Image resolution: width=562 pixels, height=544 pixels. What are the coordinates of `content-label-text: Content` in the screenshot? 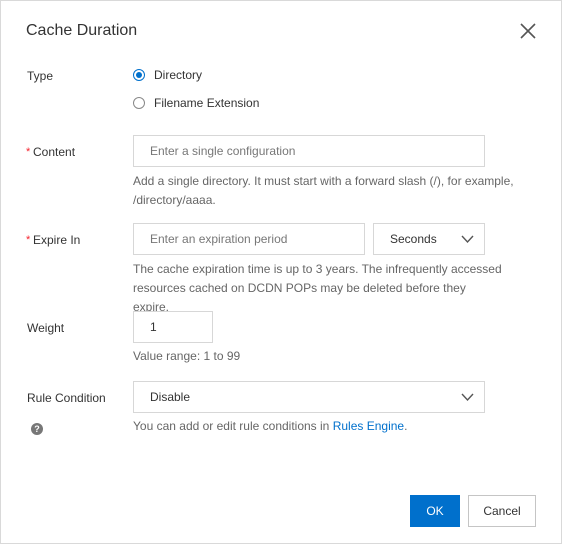 It's located at (54, 152).